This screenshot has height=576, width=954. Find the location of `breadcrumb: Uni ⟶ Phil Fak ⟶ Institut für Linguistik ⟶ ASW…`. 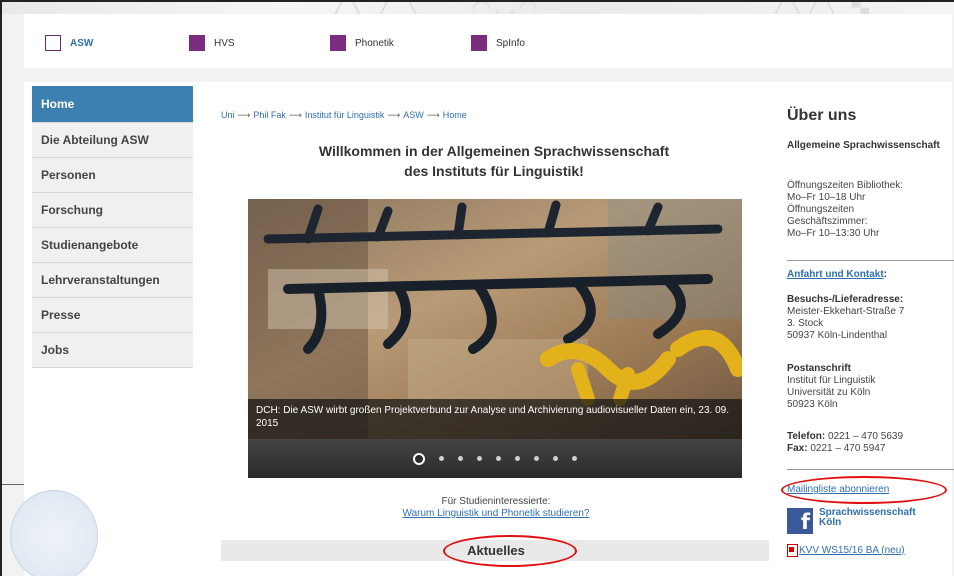

breadcrumb: Uni ⟶ Phil Fak ⟶ Institut für Linguistik ⟶ ASW… is located at coordinates (344, 115).